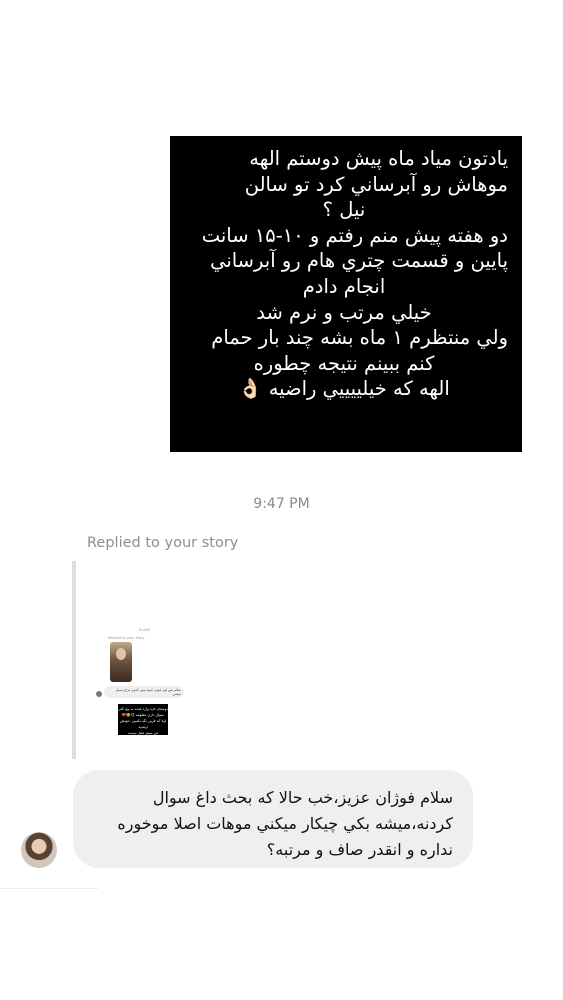 This screenshot has width=563, height=1000. Describe the element at coordinates (354, 235) in the screenshot. I see `message-line: دو هفته پيش منم رفتم و ۱۰-۱۵ سانت` at that location.